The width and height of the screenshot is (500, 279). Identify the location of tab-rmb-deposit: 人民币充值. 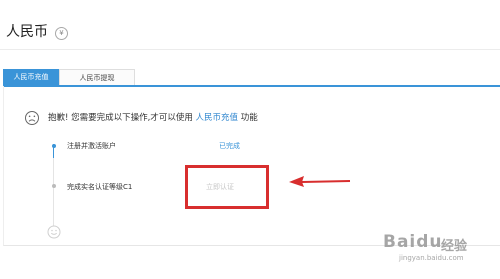
(31, 77).